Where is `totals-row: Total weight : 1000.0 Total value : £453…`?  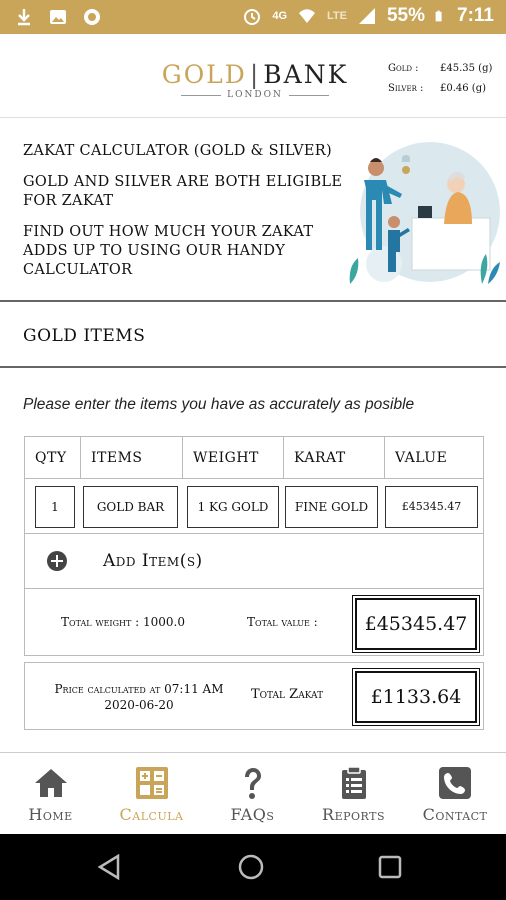
totals-row: Total weight : 1000.0 Total value : £453… is located at coordinates (254, 623).